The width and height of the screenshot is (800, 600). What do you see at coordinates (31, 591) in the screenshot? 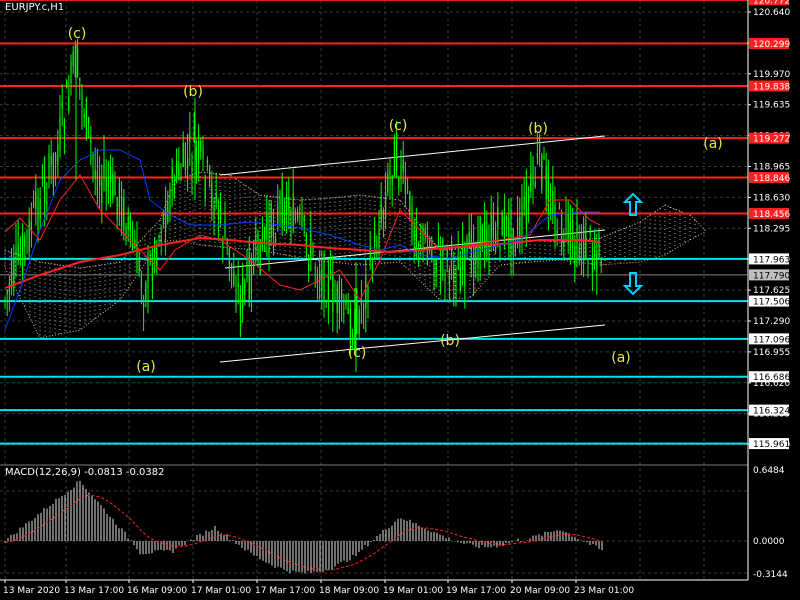
I see `time-label: 13 Mar 2020` at bounding box center [31, 591].